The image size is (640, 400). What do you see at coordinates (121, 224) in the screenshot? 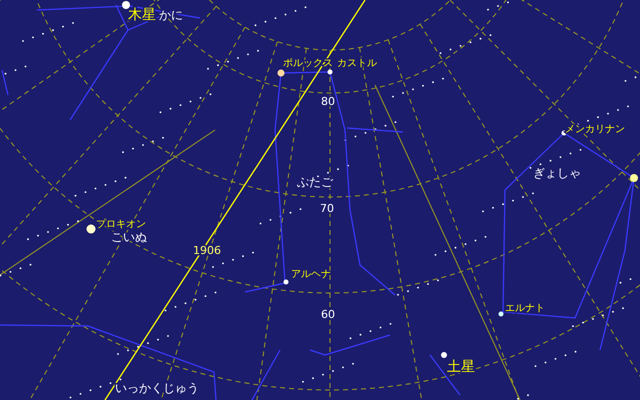
I see `star-label: プロキオン` at bounding box center [121, 224].